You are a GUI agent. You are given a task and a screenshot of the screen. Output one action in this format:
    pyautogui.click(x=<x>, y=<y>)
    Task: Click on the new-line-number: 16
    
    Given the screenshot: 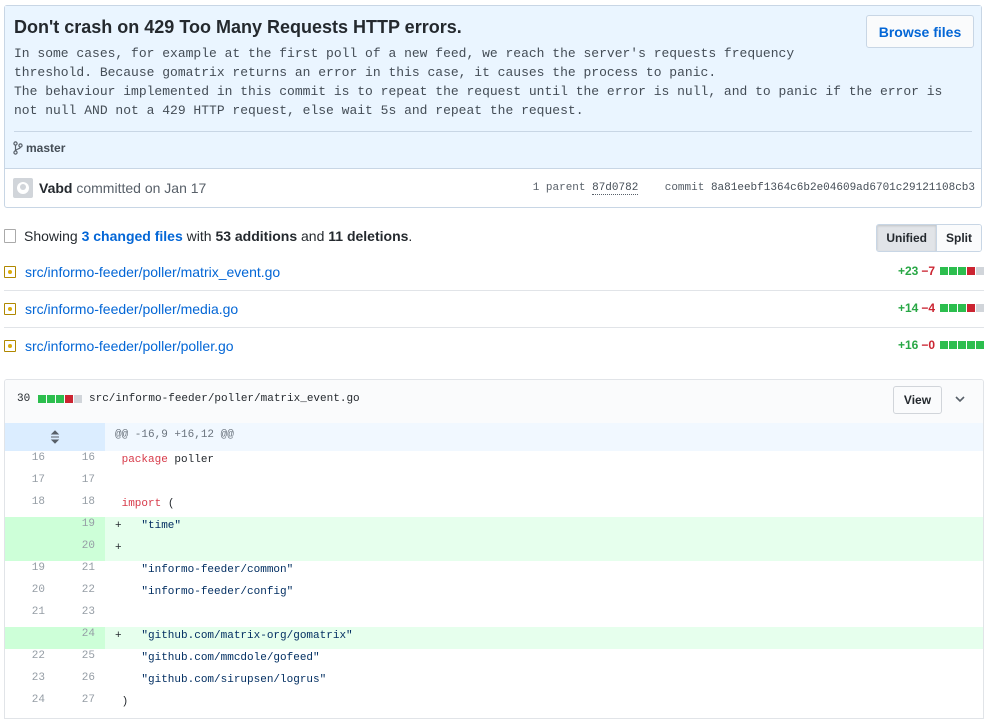 What is the action you would take?
    pyautogui.click(x=80, y=462)
    